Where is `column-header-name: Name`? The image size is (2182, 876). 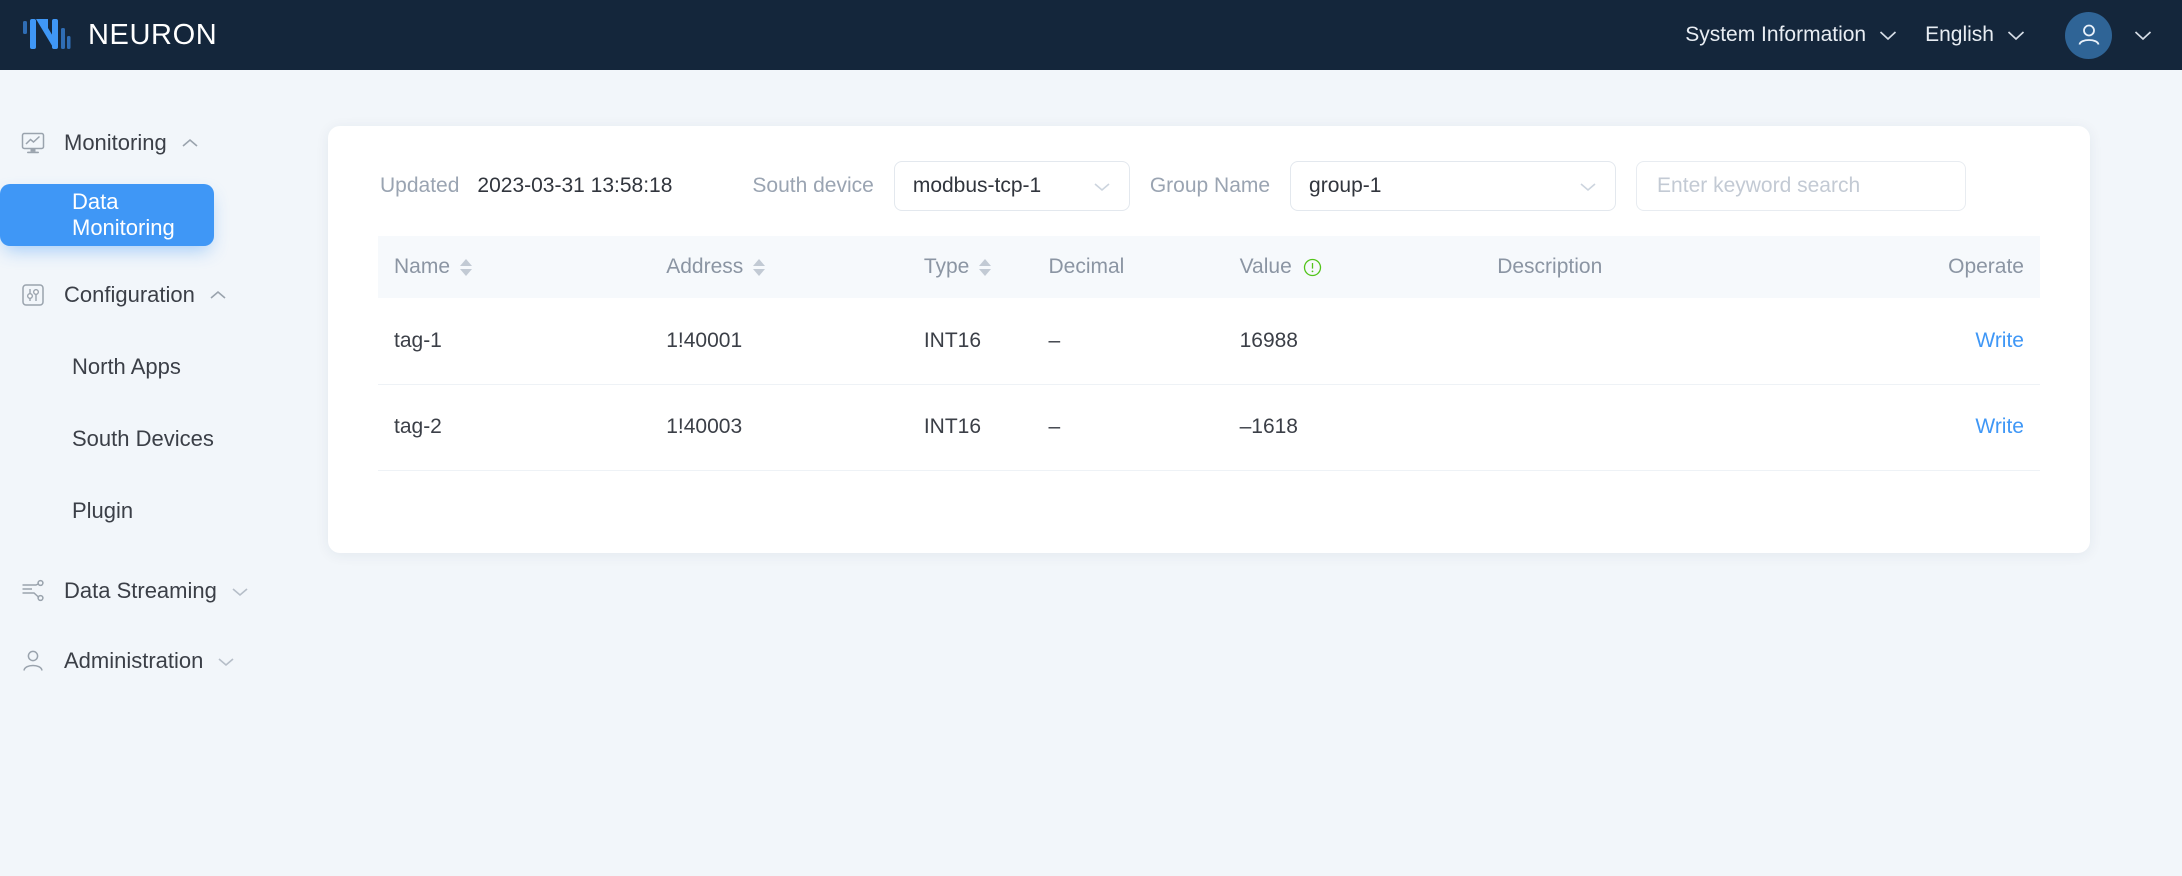
column-header-name: Name is located at coordinates (515, 267).